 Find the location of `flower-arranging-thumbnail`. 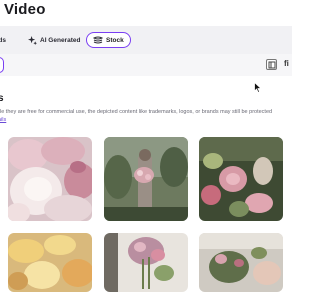

flower-arranging-thumbnail is located at coordinates (241, 262).